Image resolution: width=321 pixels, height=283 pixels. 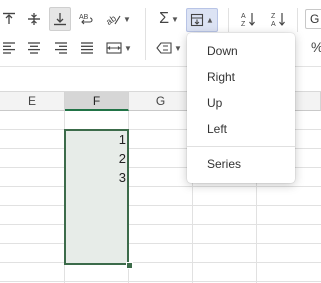 I want to click on cell-f-value: 1, so click(x=95, y=139).